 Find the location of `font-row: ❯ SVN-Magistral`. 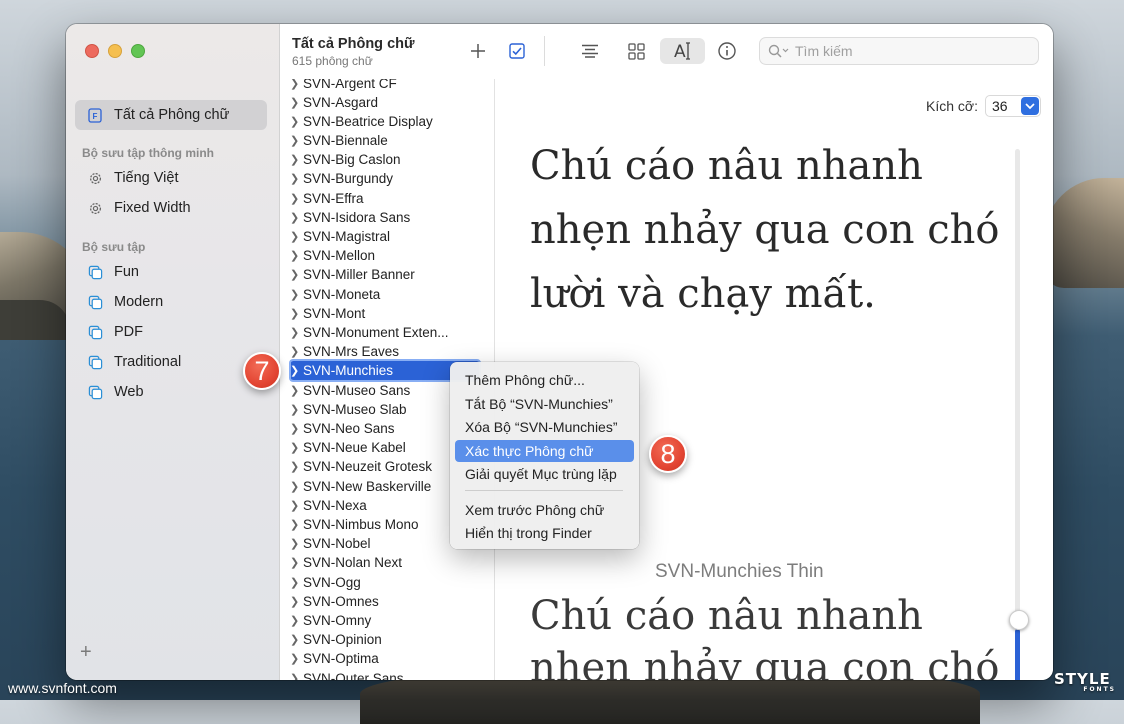

font-row: ❯ SVN-Magistral is located at coordinates (387, 236).